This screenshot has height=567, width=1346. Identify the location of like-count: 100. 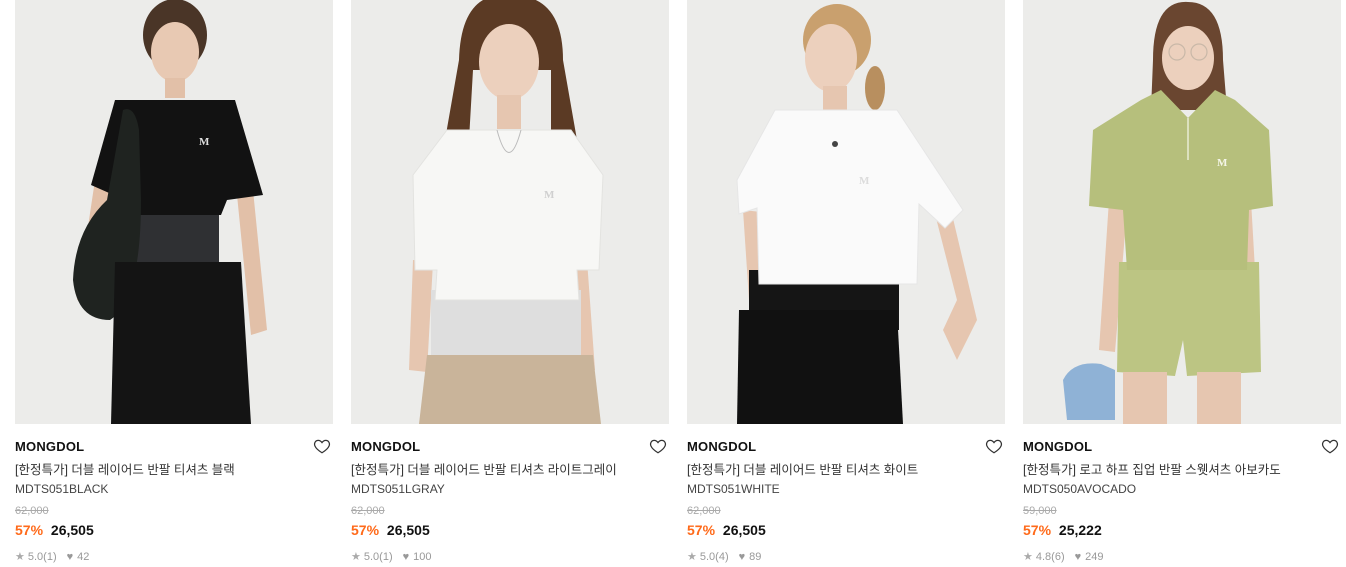
(422, 557).